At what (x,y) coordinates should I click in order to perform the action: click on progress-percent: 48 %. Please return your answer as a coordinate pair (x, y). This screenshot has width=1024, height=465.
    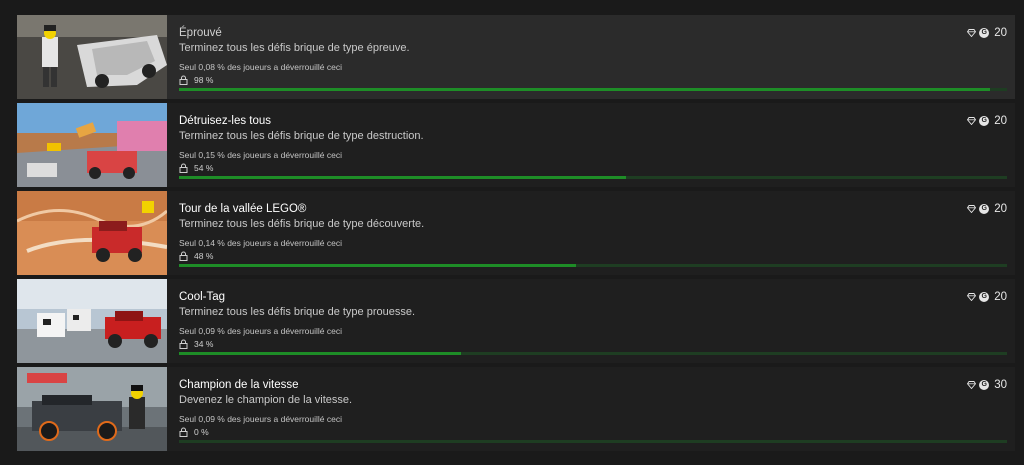
    Looking at the image, I should click on (204, 256).